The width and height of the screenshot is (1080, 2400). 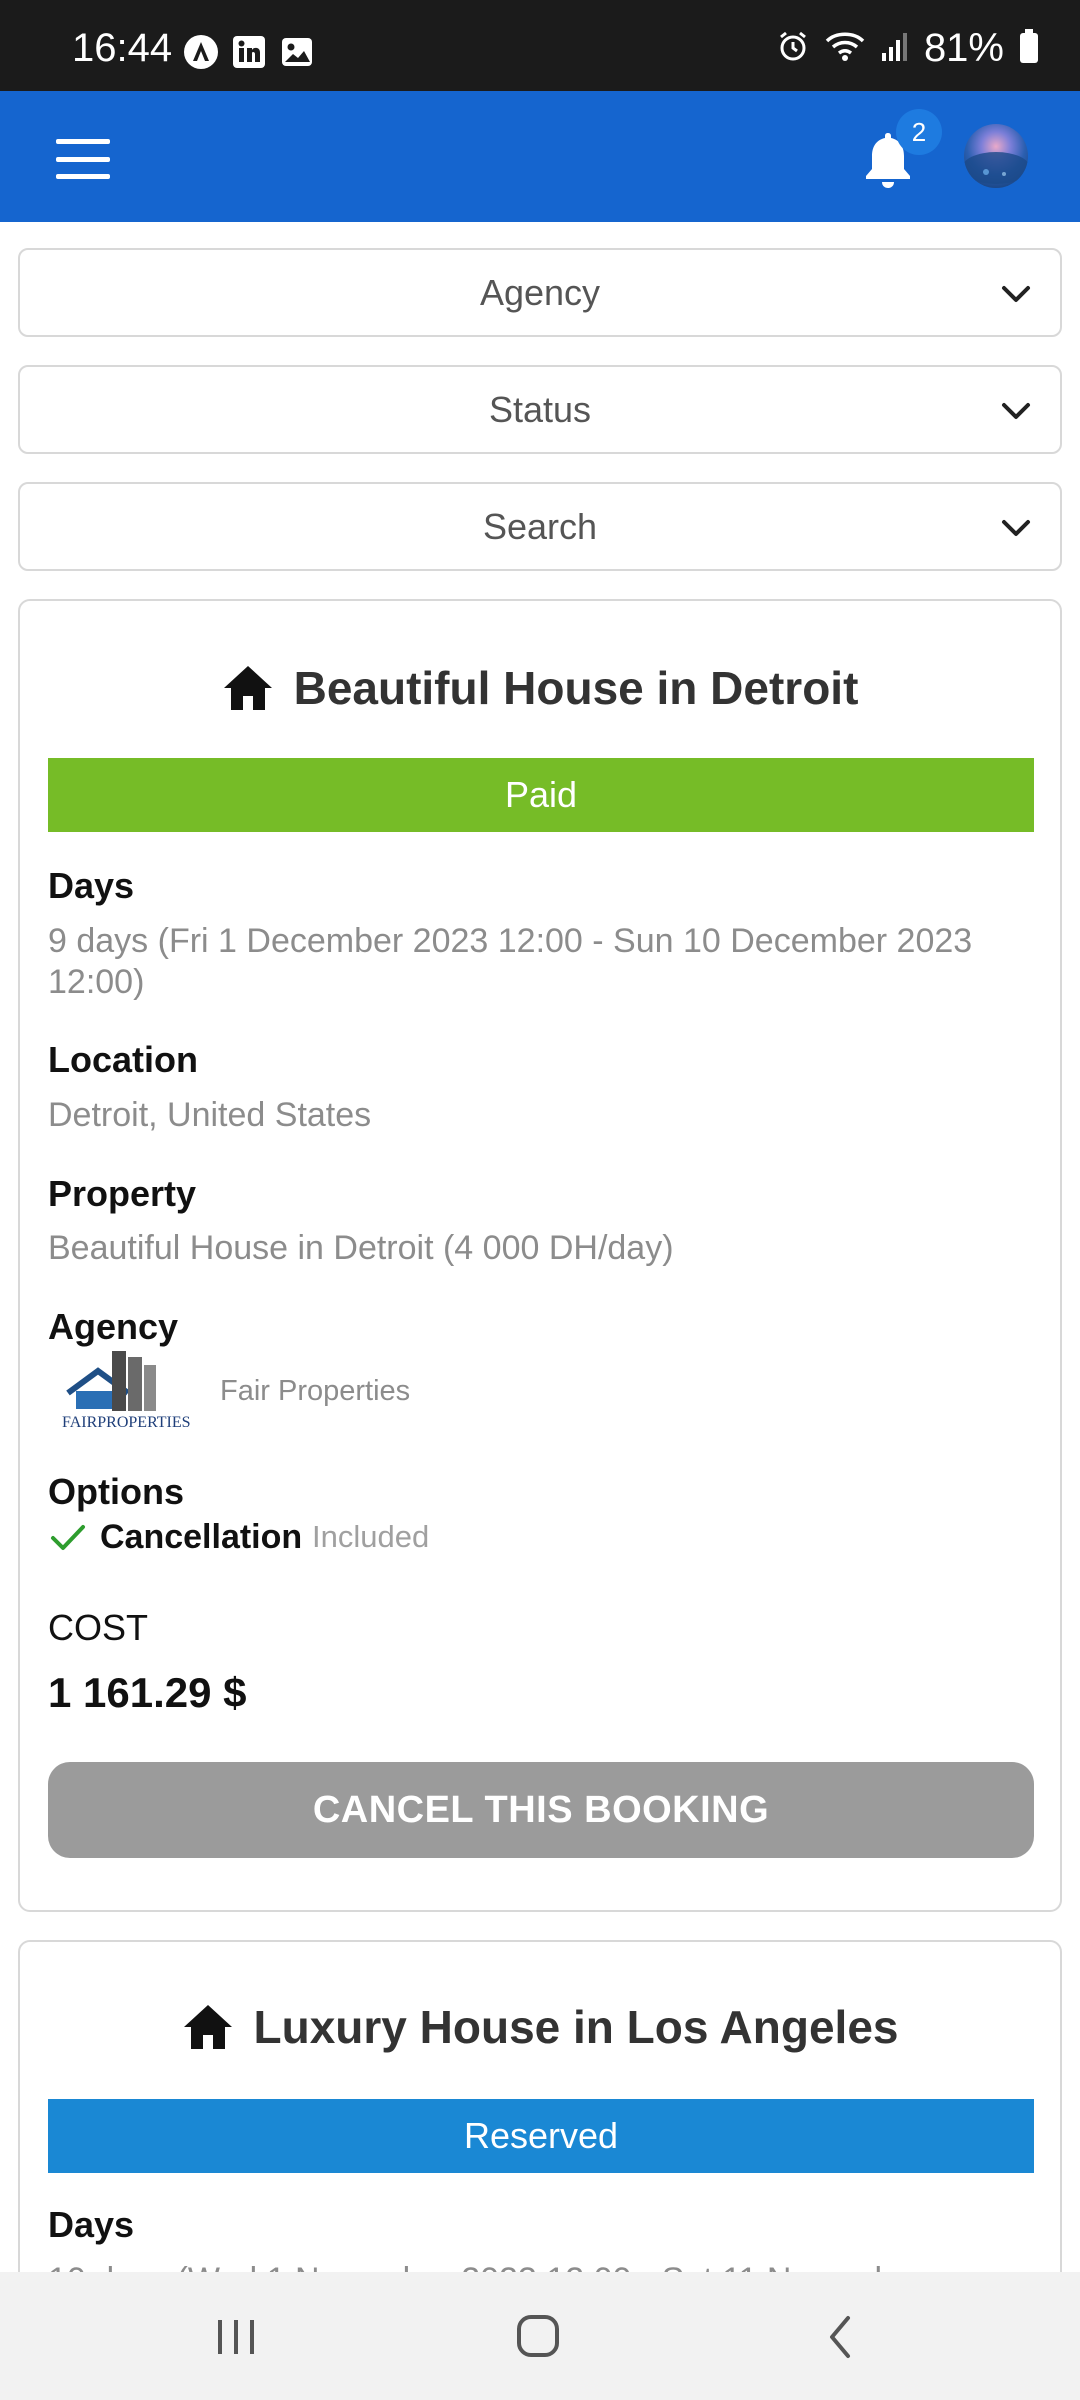 I want to click on notification-badge: 2, so click(x=919, y=132).